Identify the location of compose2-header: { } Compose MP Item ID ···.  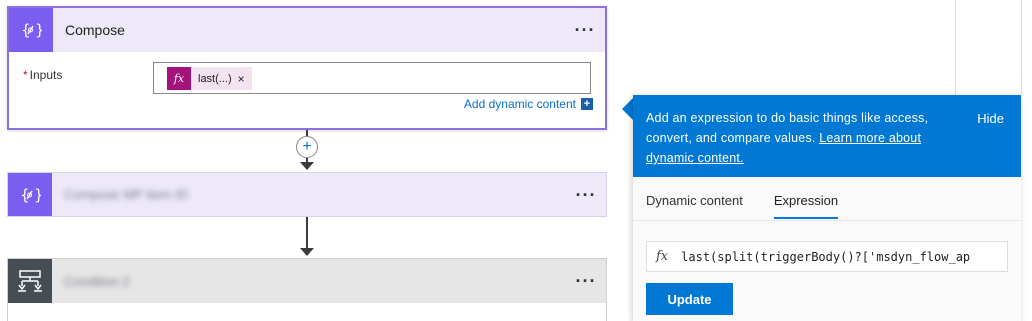
(307, 194).